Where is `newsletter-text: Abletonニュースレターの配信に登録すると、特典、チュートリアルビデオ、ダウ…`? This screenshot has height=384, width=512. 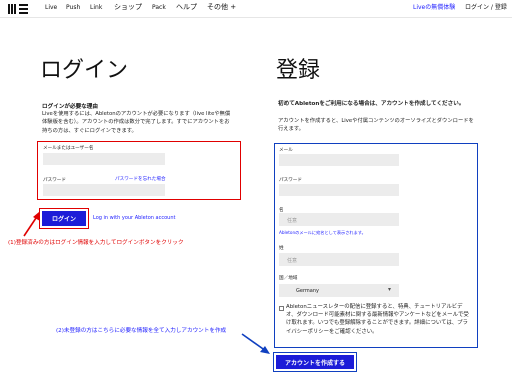 newsletter-text: Abletonニュースレターの配信に登録すると、特典、チュートリアルビデオ、ダウ… is located at coordinates (377, 319).